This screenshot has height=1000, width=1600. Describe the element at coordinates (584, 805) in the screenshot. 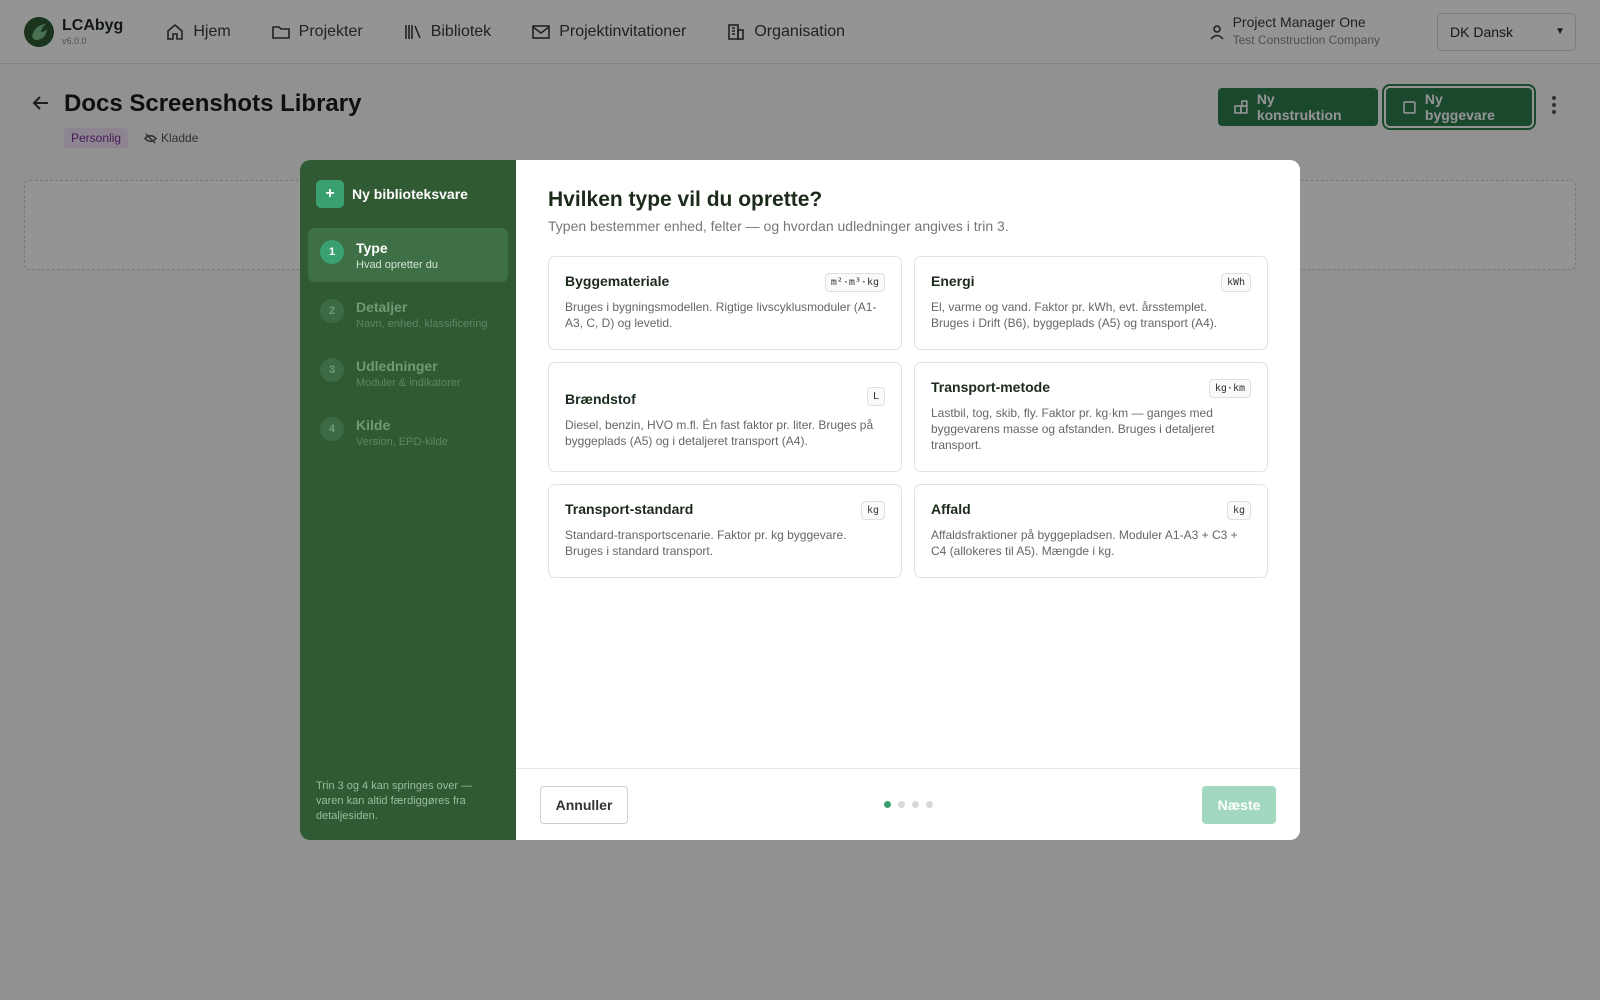

I see `cancel-button: Annuller` at that location.